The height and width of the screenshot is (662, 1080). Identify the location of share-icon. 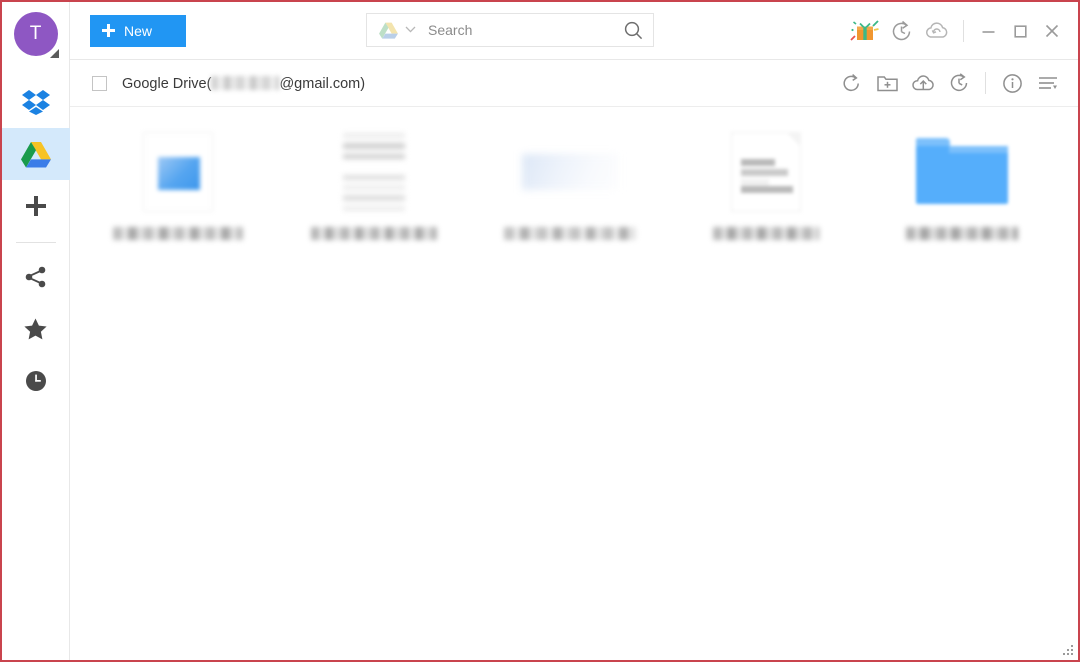
(35, 277).